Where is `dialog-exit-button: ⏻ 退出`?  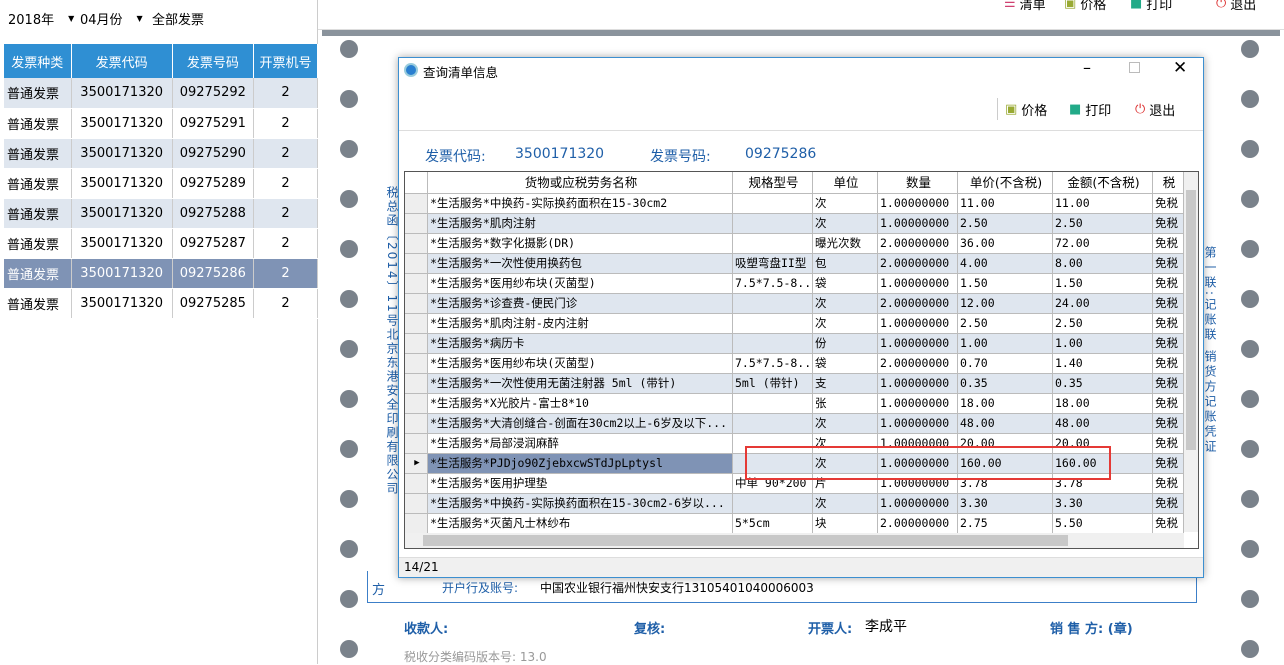
dialog-exit-button: ⏻ 退出 is located at coordinates (1155, 109).